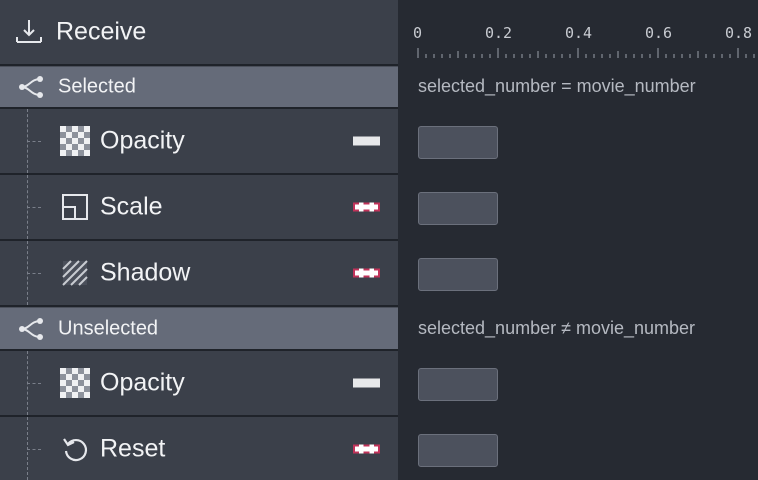 Image resolution: width=758 pixels, height=480 pixels. Describe the element at coordinates (131, 206) in the screenshot. I see `action-label: Scale` at that location.